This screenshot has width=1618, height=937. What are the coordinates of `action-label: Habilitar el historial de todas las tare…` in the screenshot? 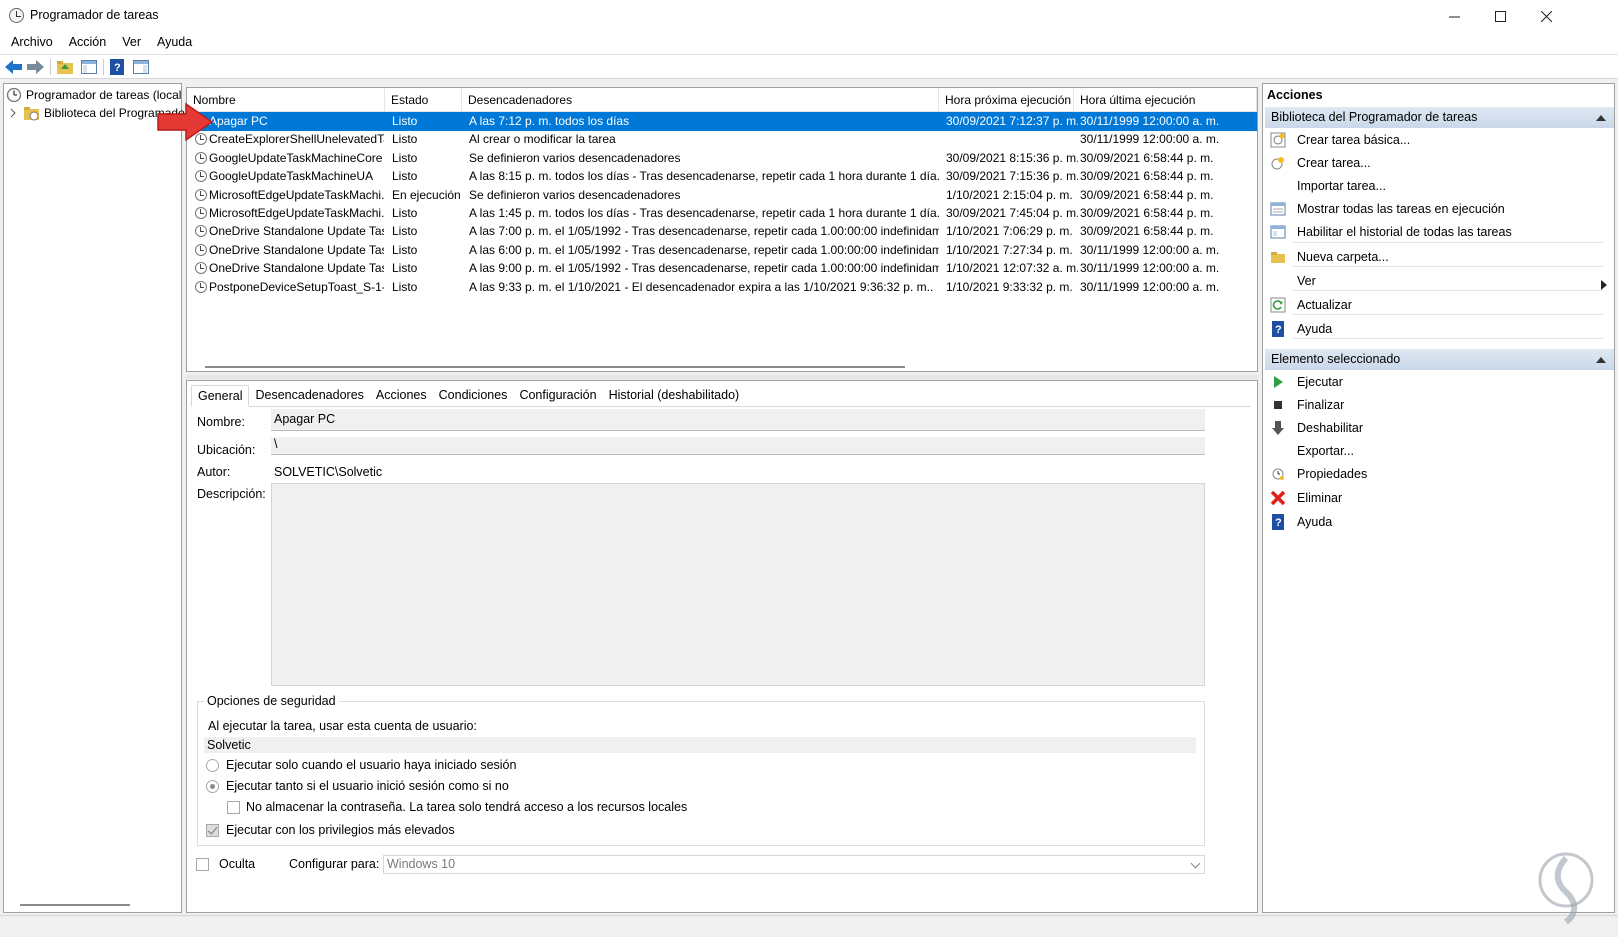 It's located at (1404, 232).